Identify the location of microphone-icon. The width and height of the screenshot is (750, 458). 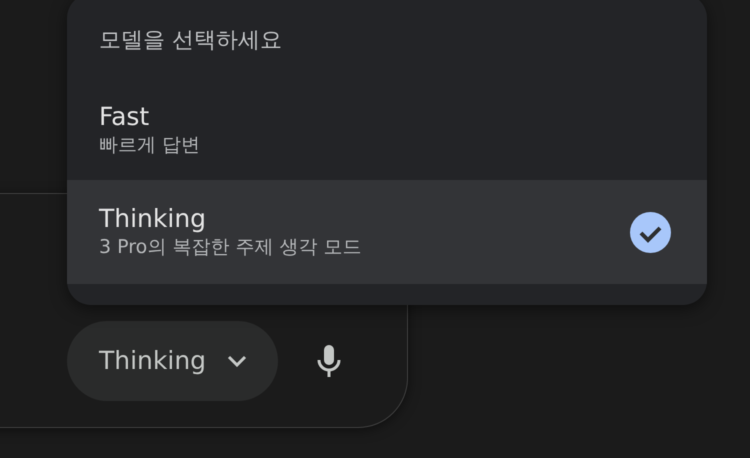
(329, 361).